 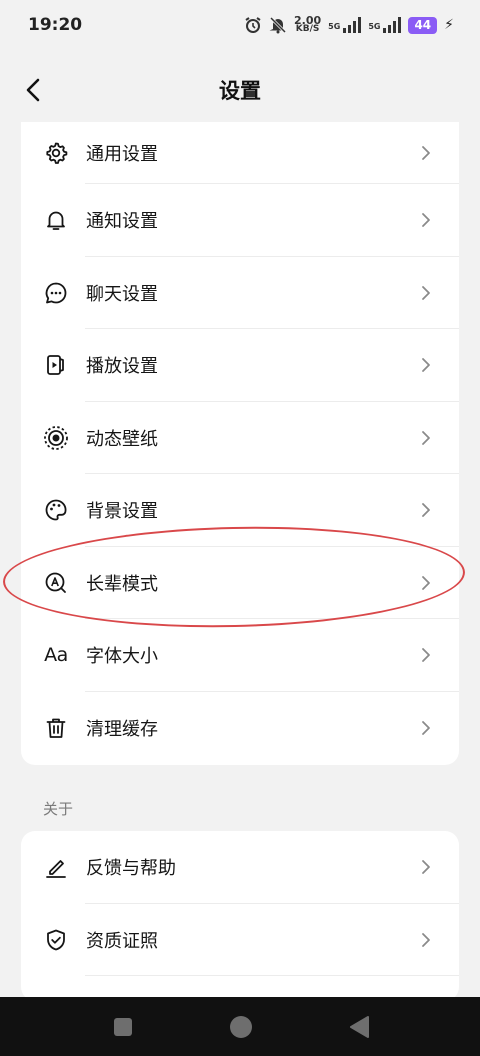 I want to click on settings-item-live-wallpaper: 动态壁纸, so click(x=240, y=438).